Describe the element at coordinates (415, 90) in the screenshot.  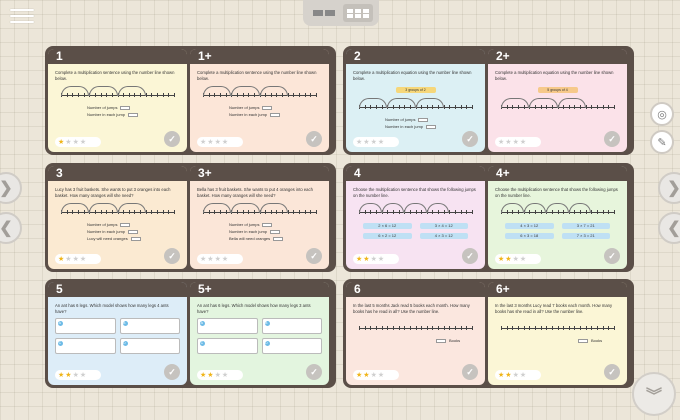
I see `groups-banner: 3 groups of 2` at that location.